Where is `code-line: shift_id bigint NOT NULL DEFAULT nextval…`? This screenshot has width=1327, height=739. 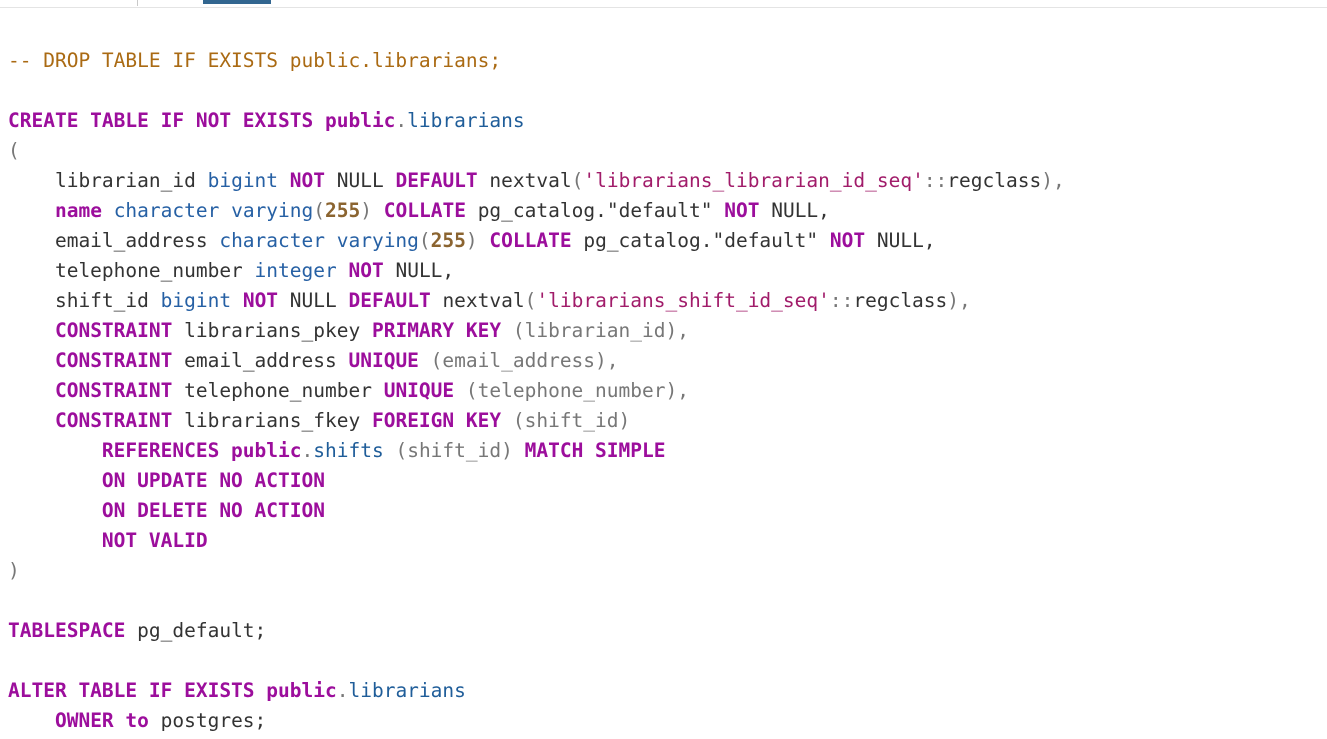
code-line: shift_id bigint NOT NULL DEFAULT nextval… is located at coordinates (536, 301).